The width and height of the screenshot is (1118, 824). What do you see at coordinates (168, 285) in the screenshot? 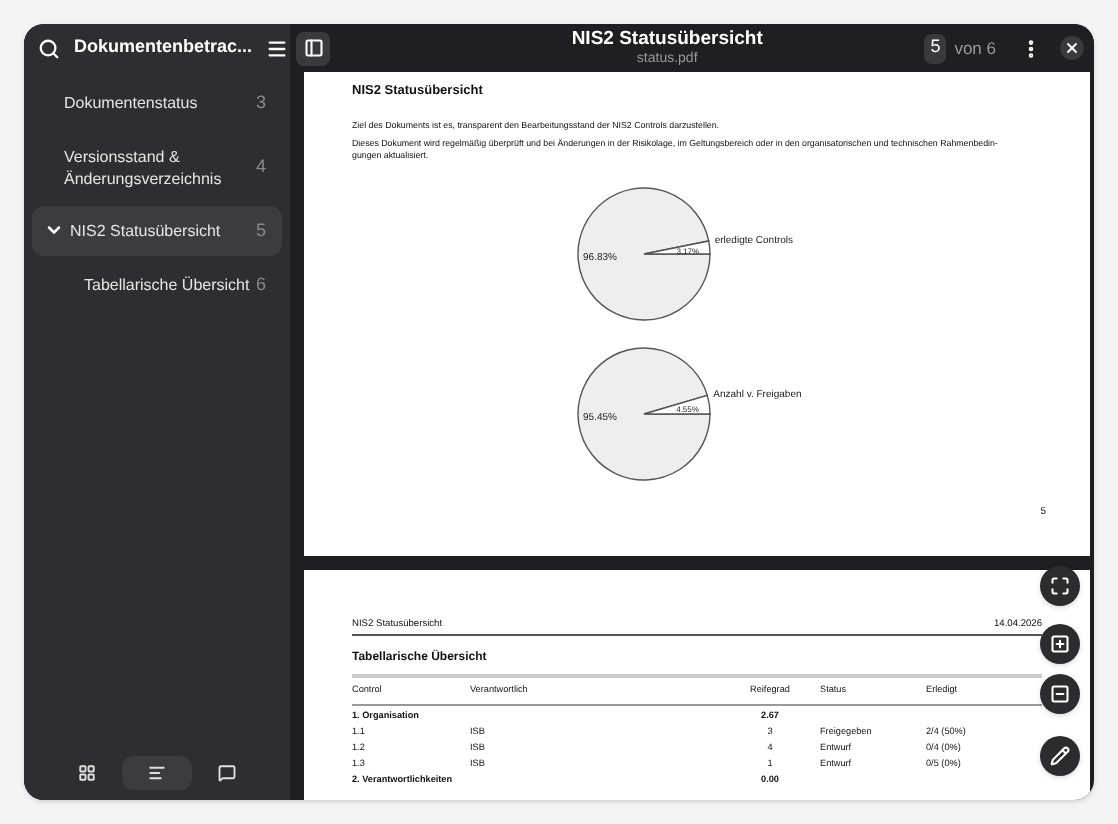
I see `outline-item-label: Tabellarische Übersicht` at bounding box center [168, 285].